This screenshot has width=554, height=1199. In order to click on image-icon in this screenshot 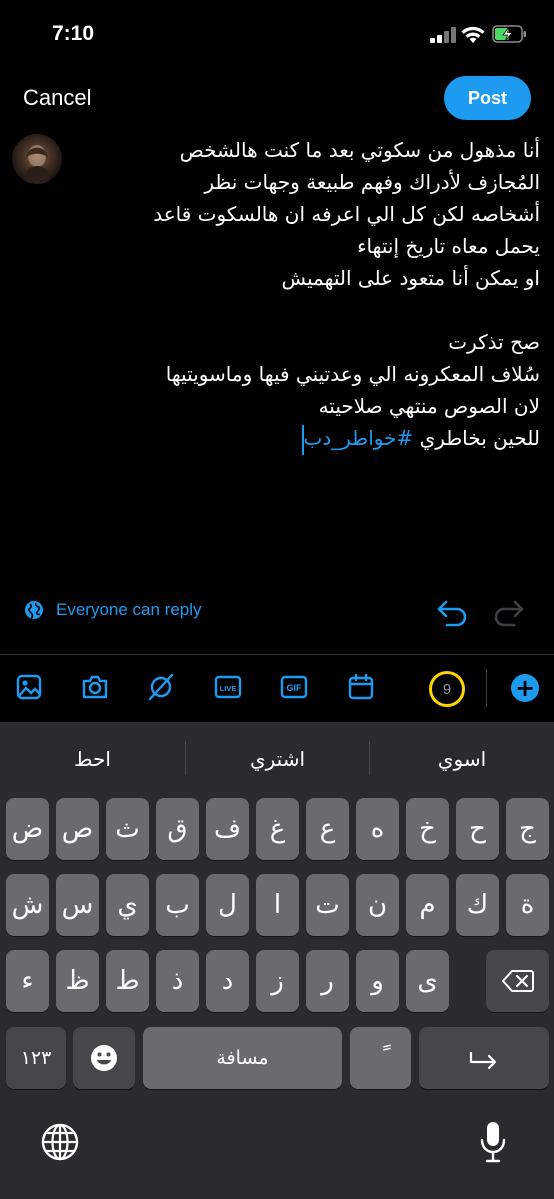, I will do `click(29, 687)`.